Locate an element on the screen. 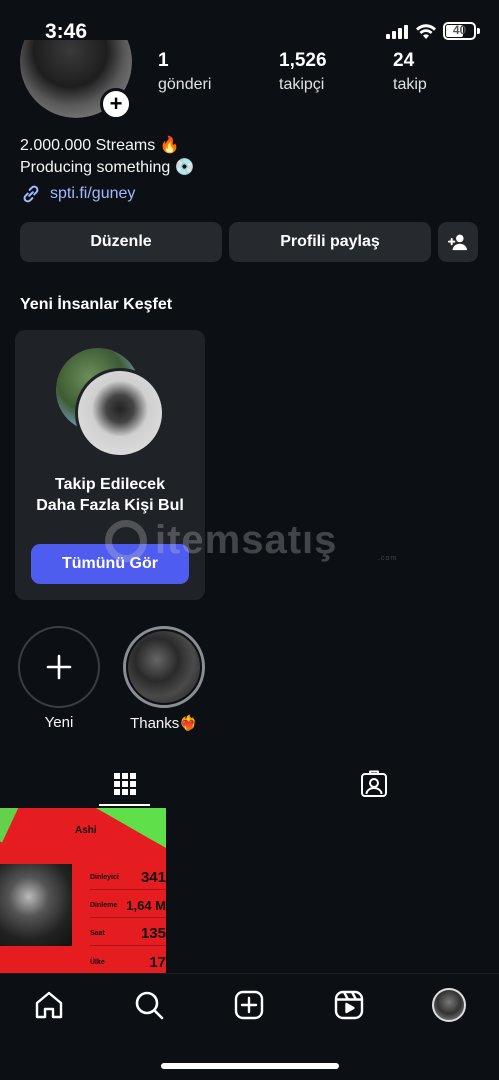  highlight-thanks-label: Thanks❤️‍🔥 is located at coordinates (164, 723).